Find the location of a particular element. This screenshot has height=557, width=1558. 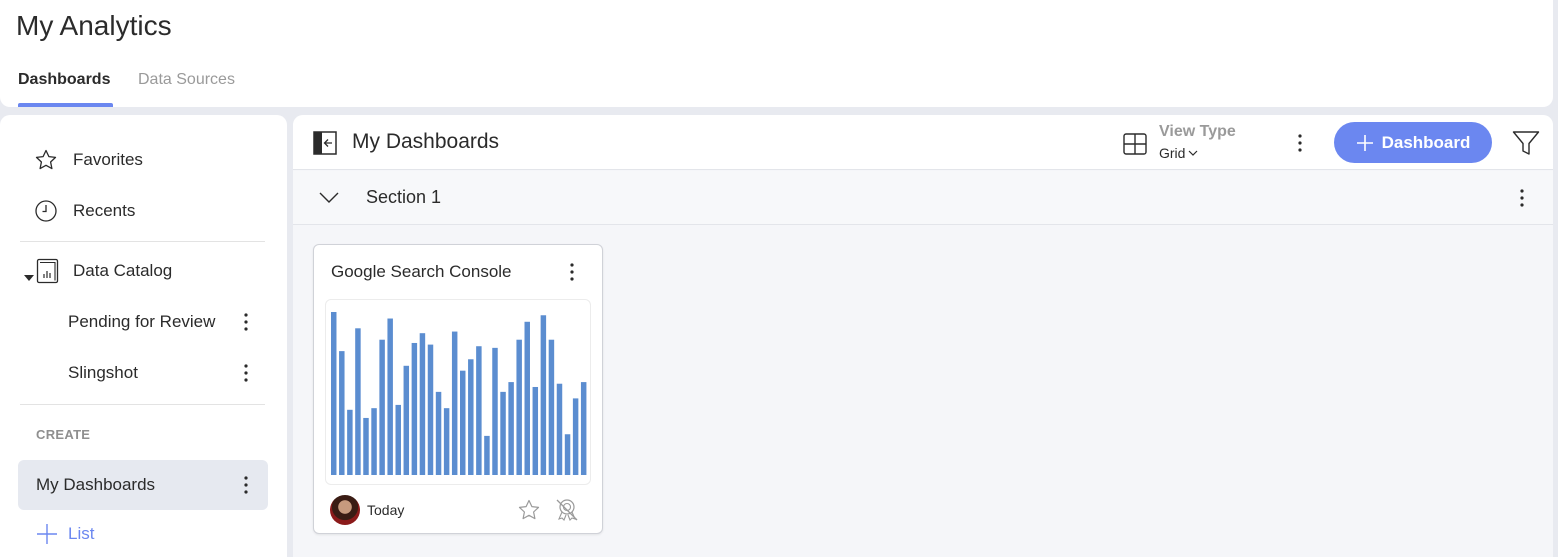

dashboard-card-title: Google Search Console is located at coordinates (421, 271).